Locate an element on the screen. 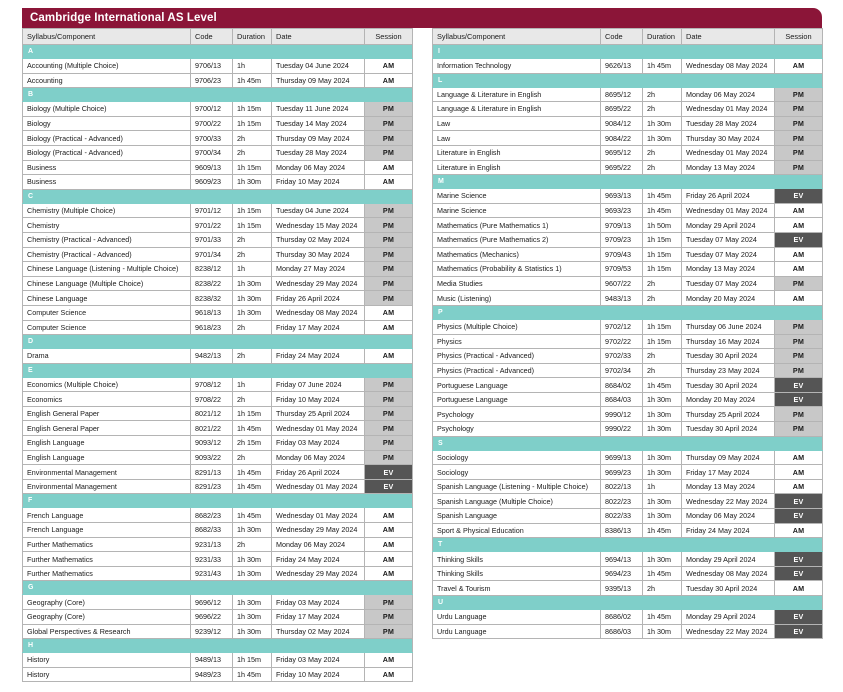 This screenshot has width=843, height=692. cell-code: 9231/13 is located at coordinates (211, 544).